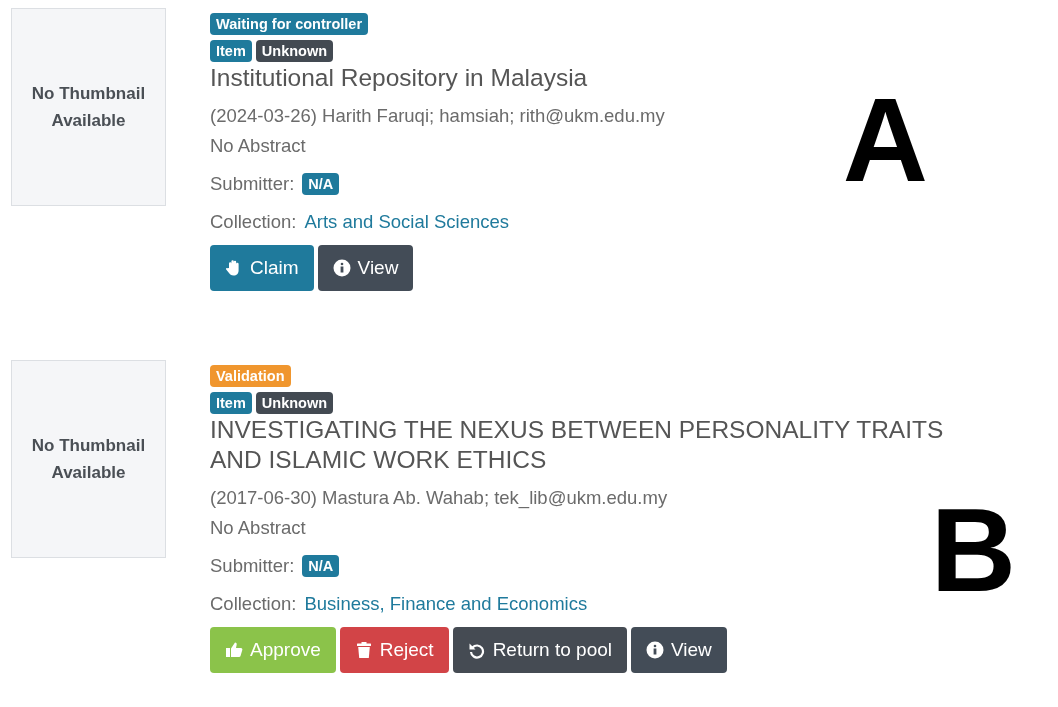  Describe the element at coordinates (973, 550) in the screenshot. I see `marker-letter: B` at that location.